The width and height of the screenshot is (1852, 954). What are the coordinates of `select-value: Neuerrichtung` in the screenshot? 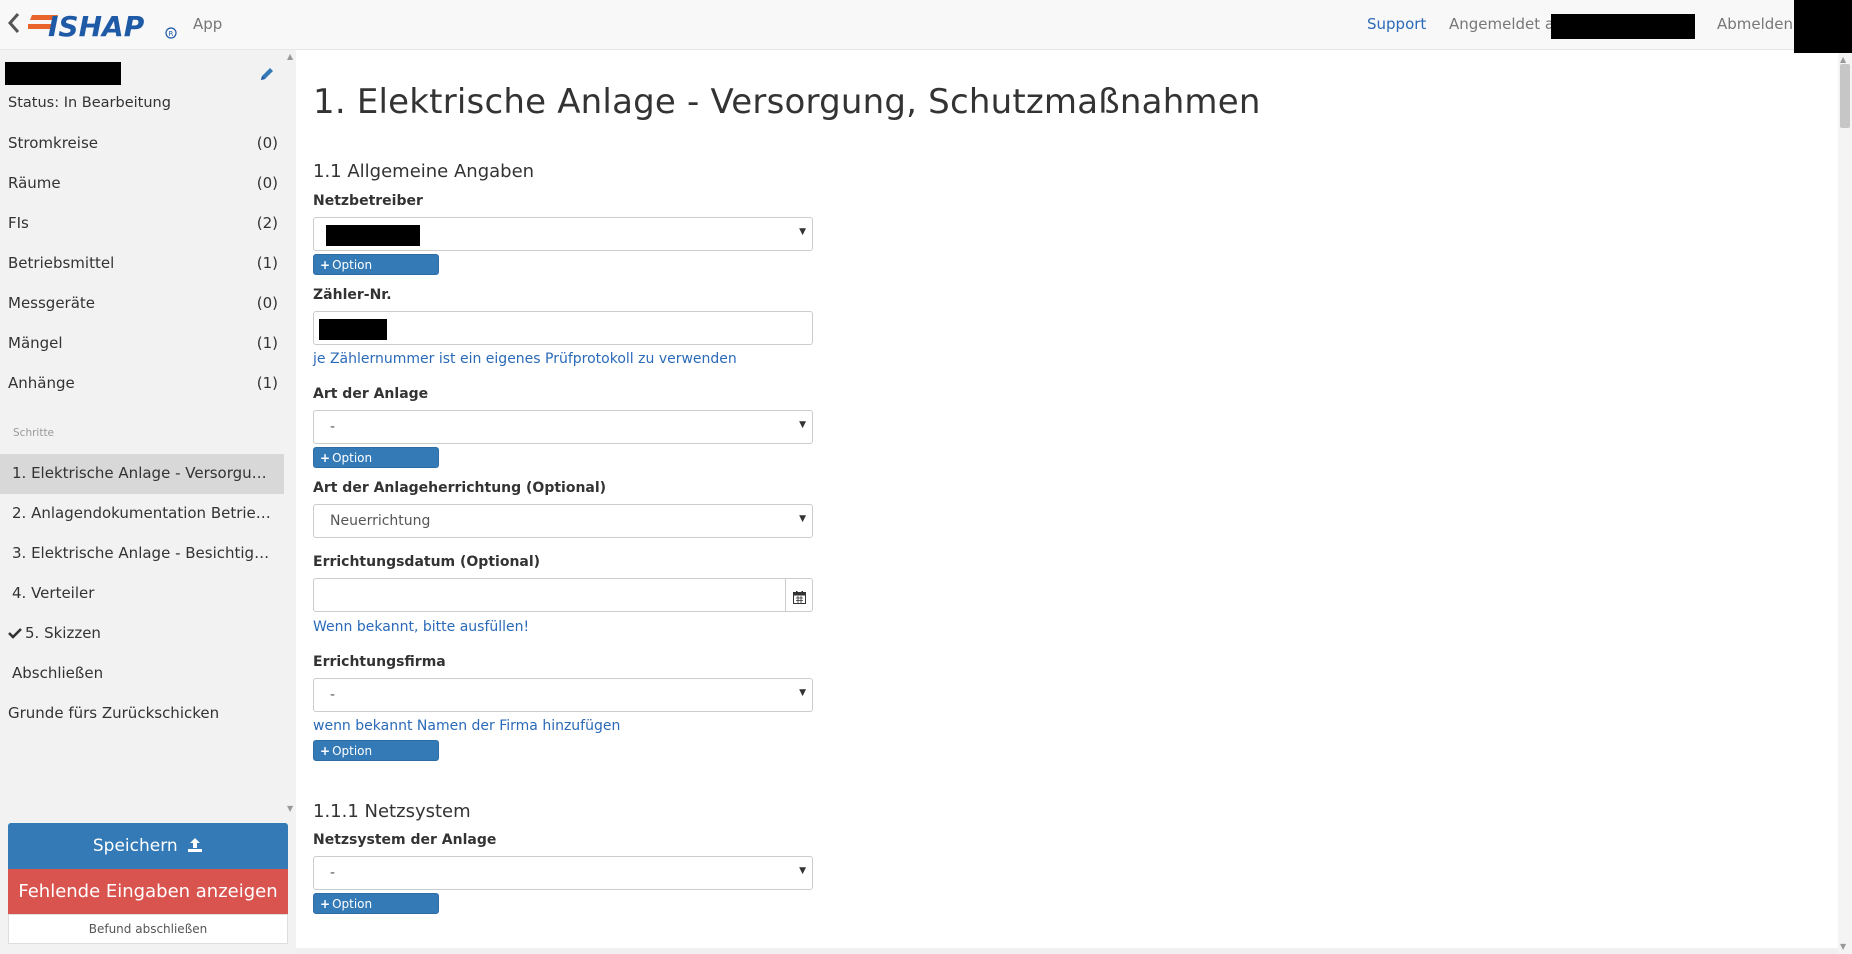 It's located at (380, 521).